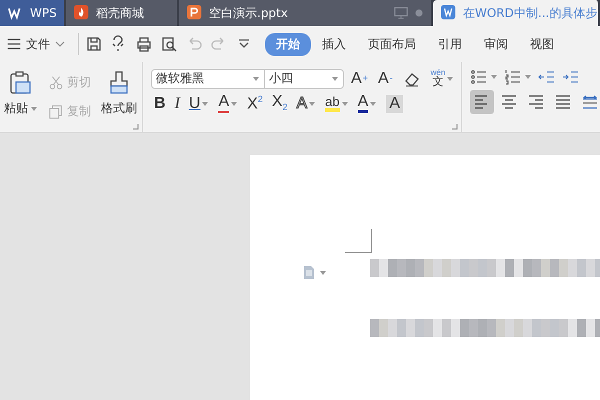 Image resolution: width=600 pixels, height=400 pixels. I want to click on ribbon-tab: 审阅, so click(496, 44).